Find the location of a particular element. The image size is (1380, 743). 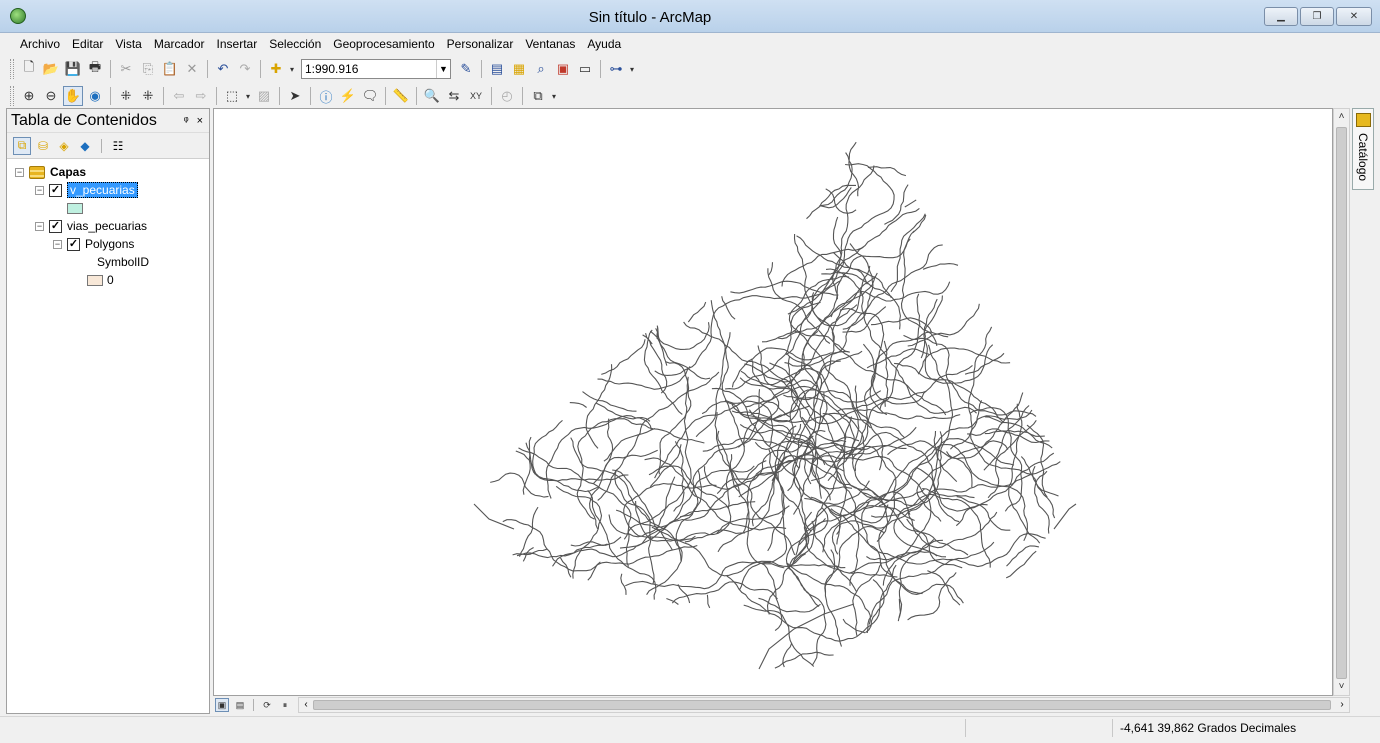

vertical-scrollbar: ˄ ˅ is located at coordinates (1341, 402).